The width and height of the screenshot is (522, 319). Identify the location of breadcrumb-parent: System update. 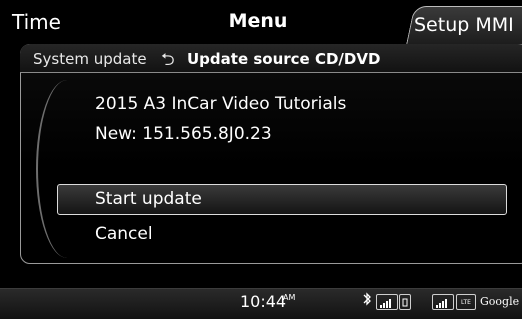
(90, 59).